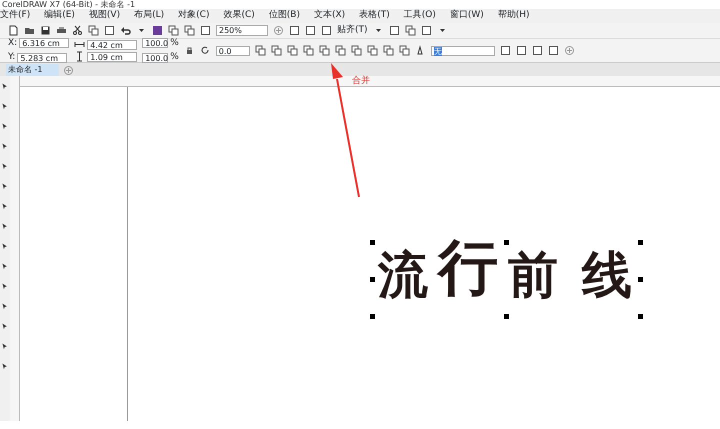 This screenshot has height=429, width=720. What do you see at coordinates (149, 16) in the screenshot?
I see `menu-item: 布局(L)` at bounding box center [149, 16].